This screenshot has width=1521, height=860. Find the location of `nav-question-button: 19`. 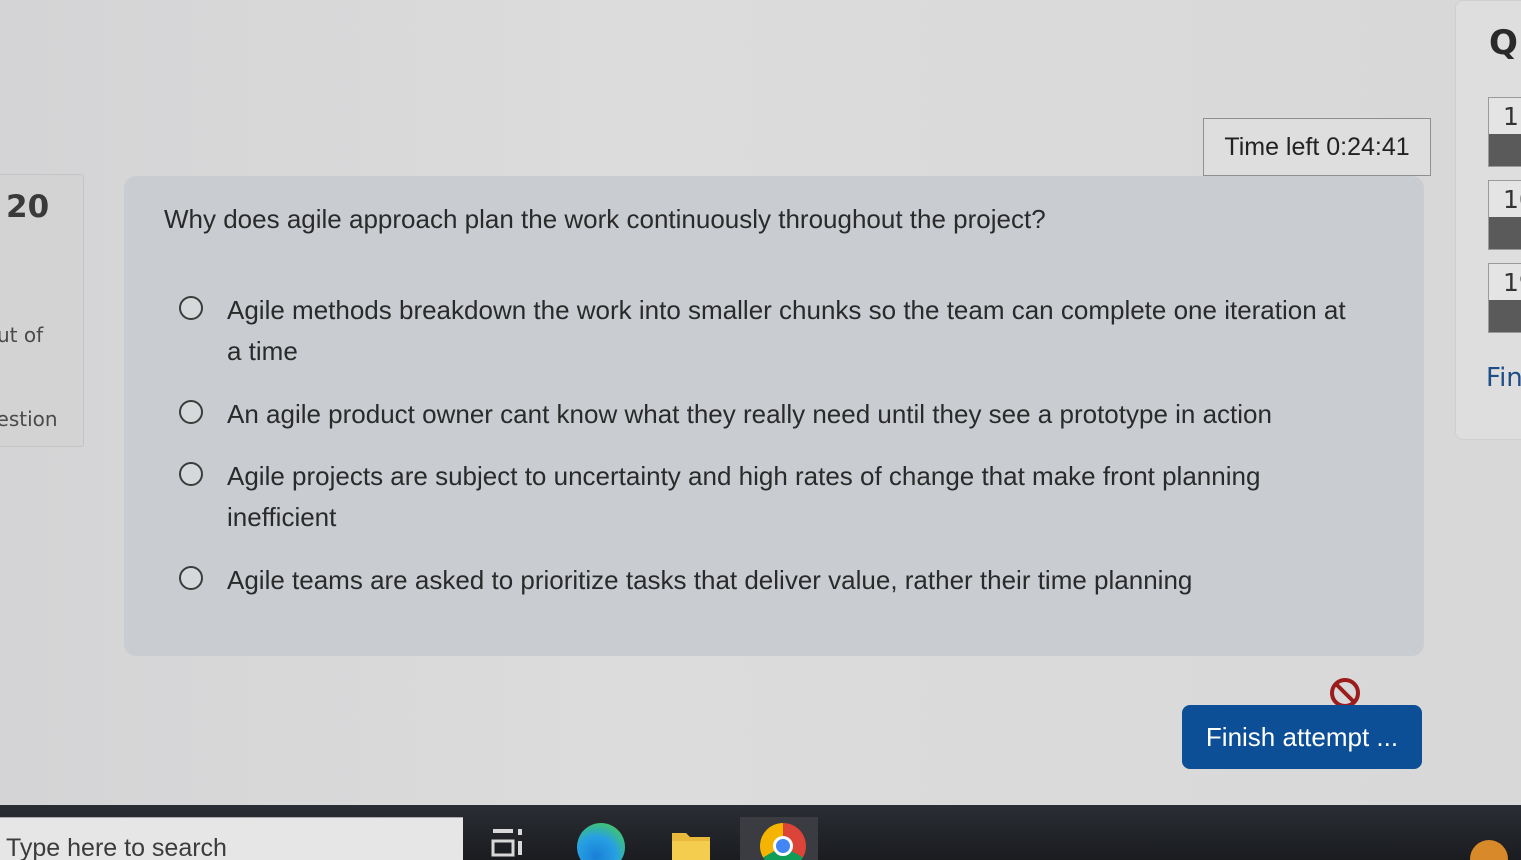

nav-question-button: 19 is located at coordinates (1504, 298).